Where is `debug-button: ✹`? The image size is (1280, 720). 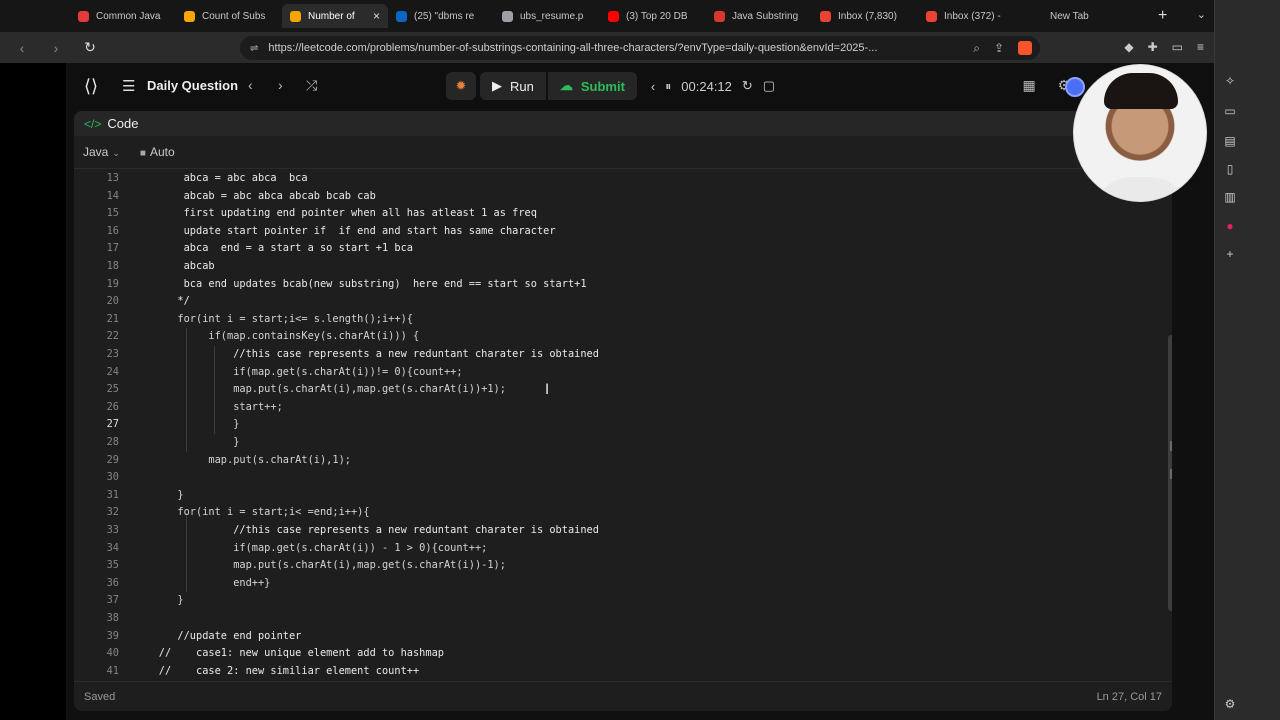
debug-button: ✹ is located at coordinates (461, 86).